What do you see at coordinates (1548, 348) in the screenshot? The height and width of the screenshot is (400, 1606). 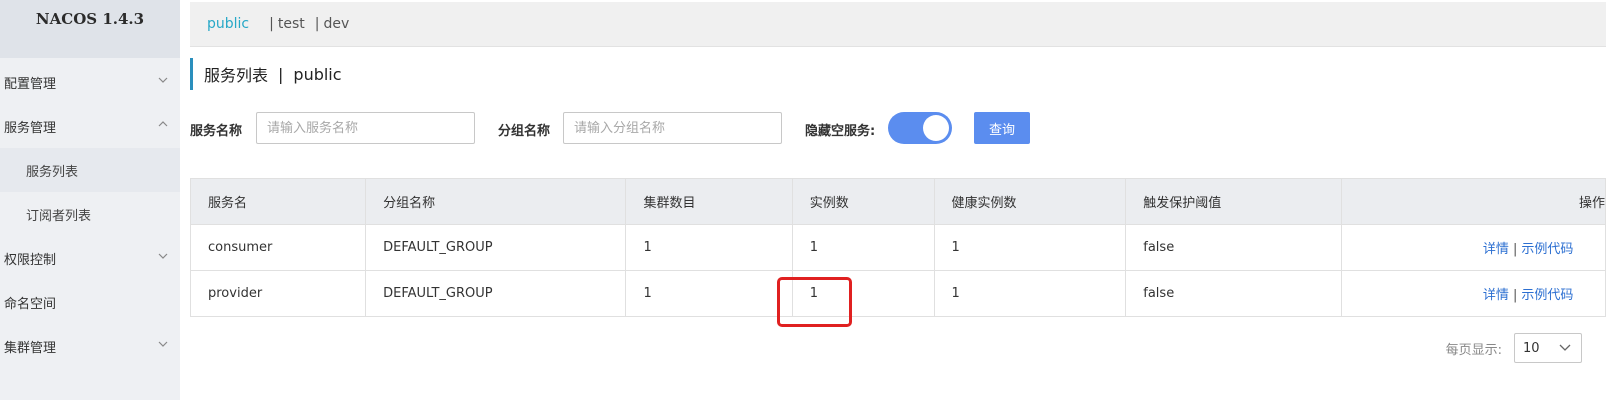 I see `page-size-select: 10` at bounding box center [1548, 348].